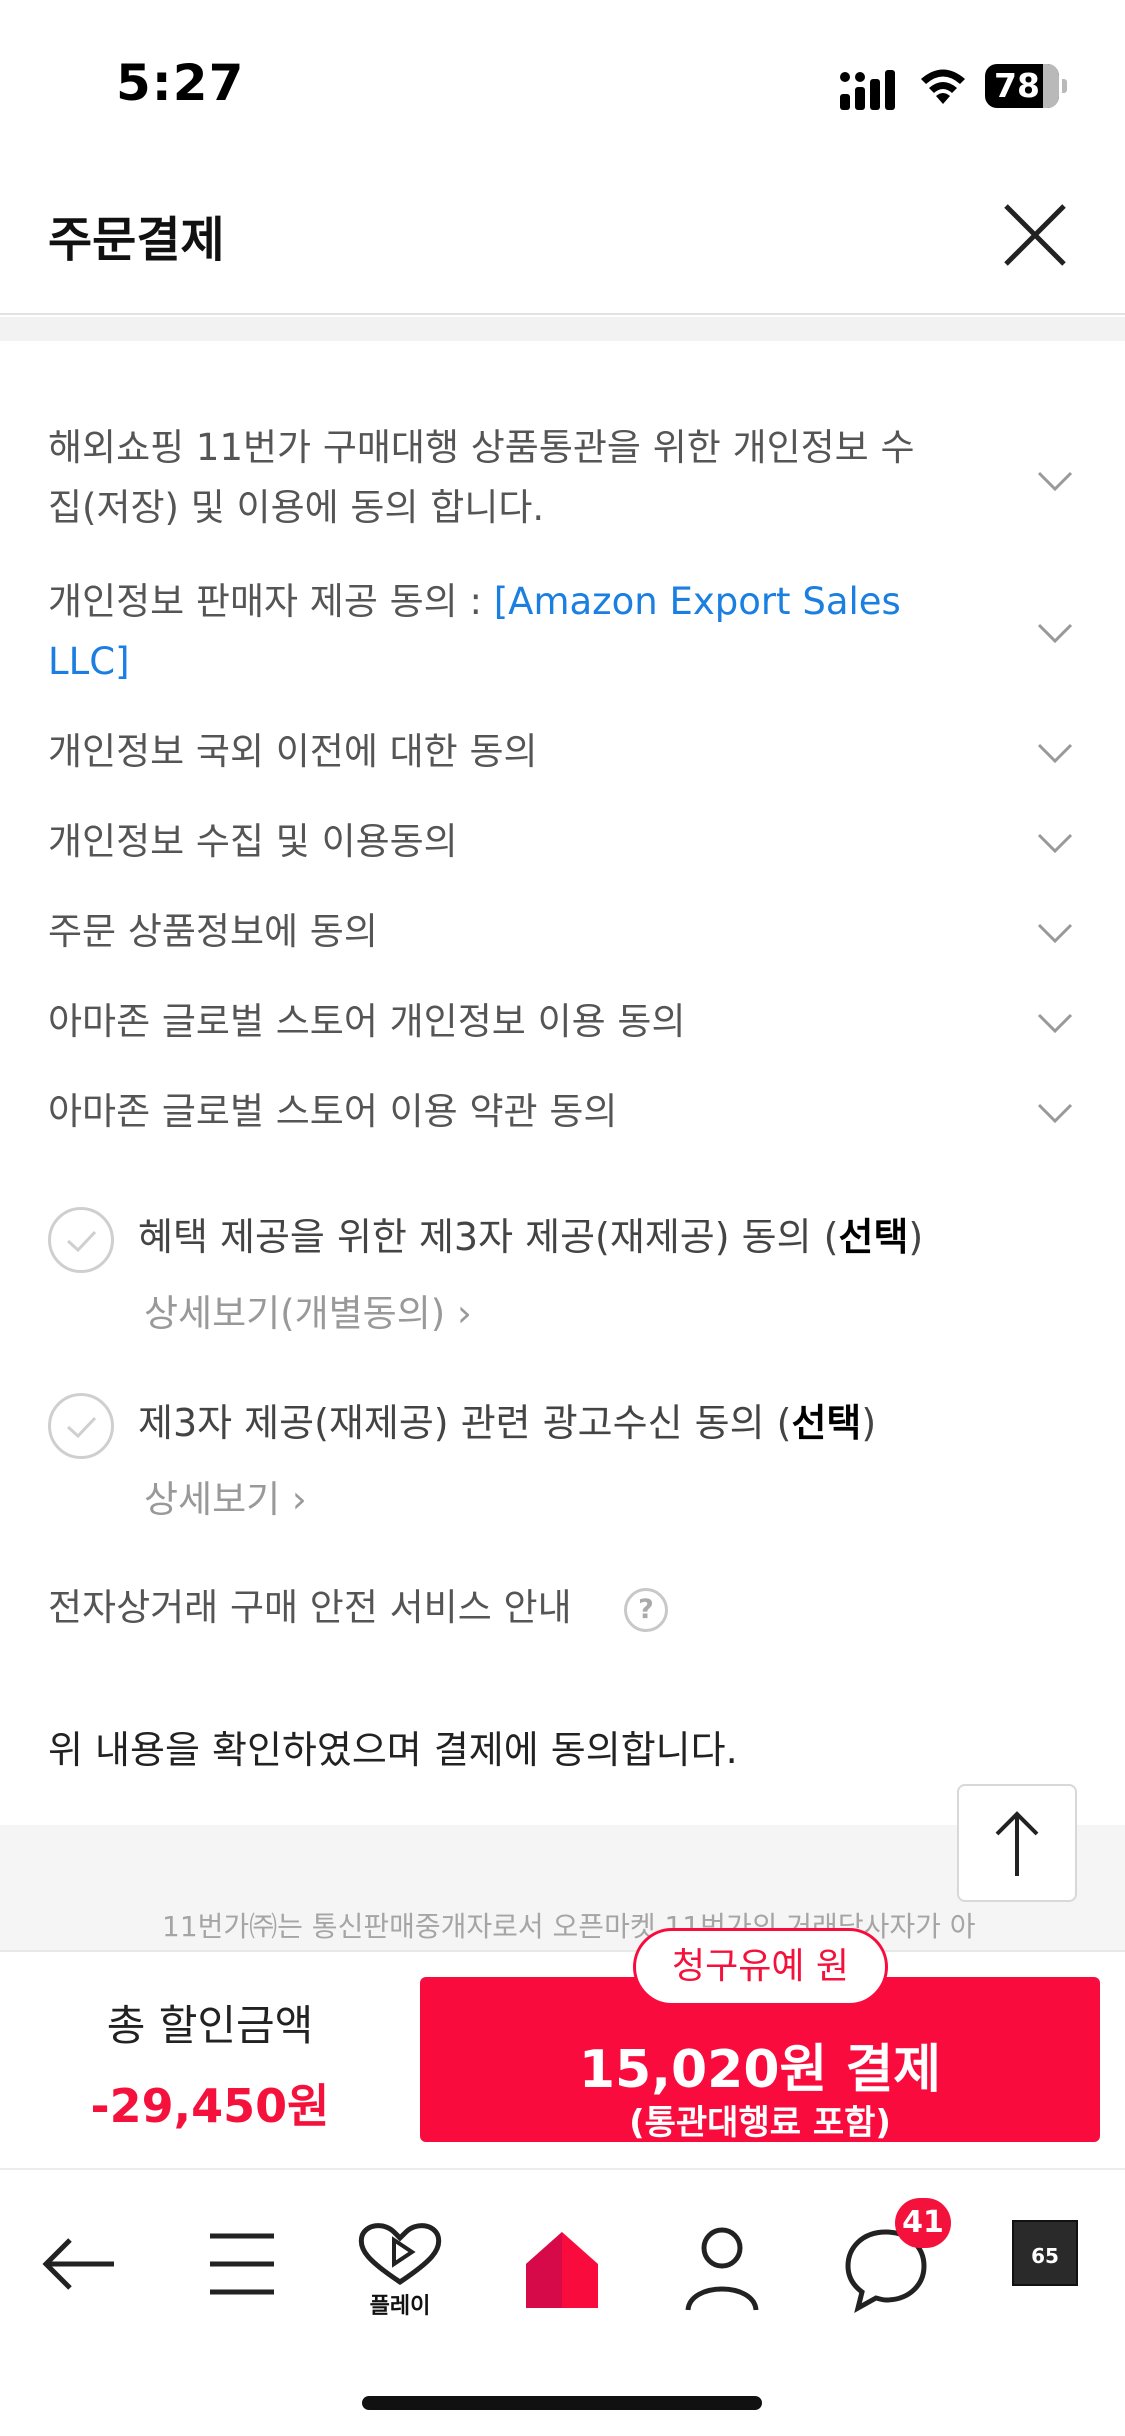 This screenshot has width=1125, height=2436. What do you see at coordinates (568, 1458) in the screenshot?
I see `optional-consent-ad-receive: 제3자 제공(재제공) 관련 광고수신 동의 (선택) 상세보기 ›` at bounding box center [568, 1458].